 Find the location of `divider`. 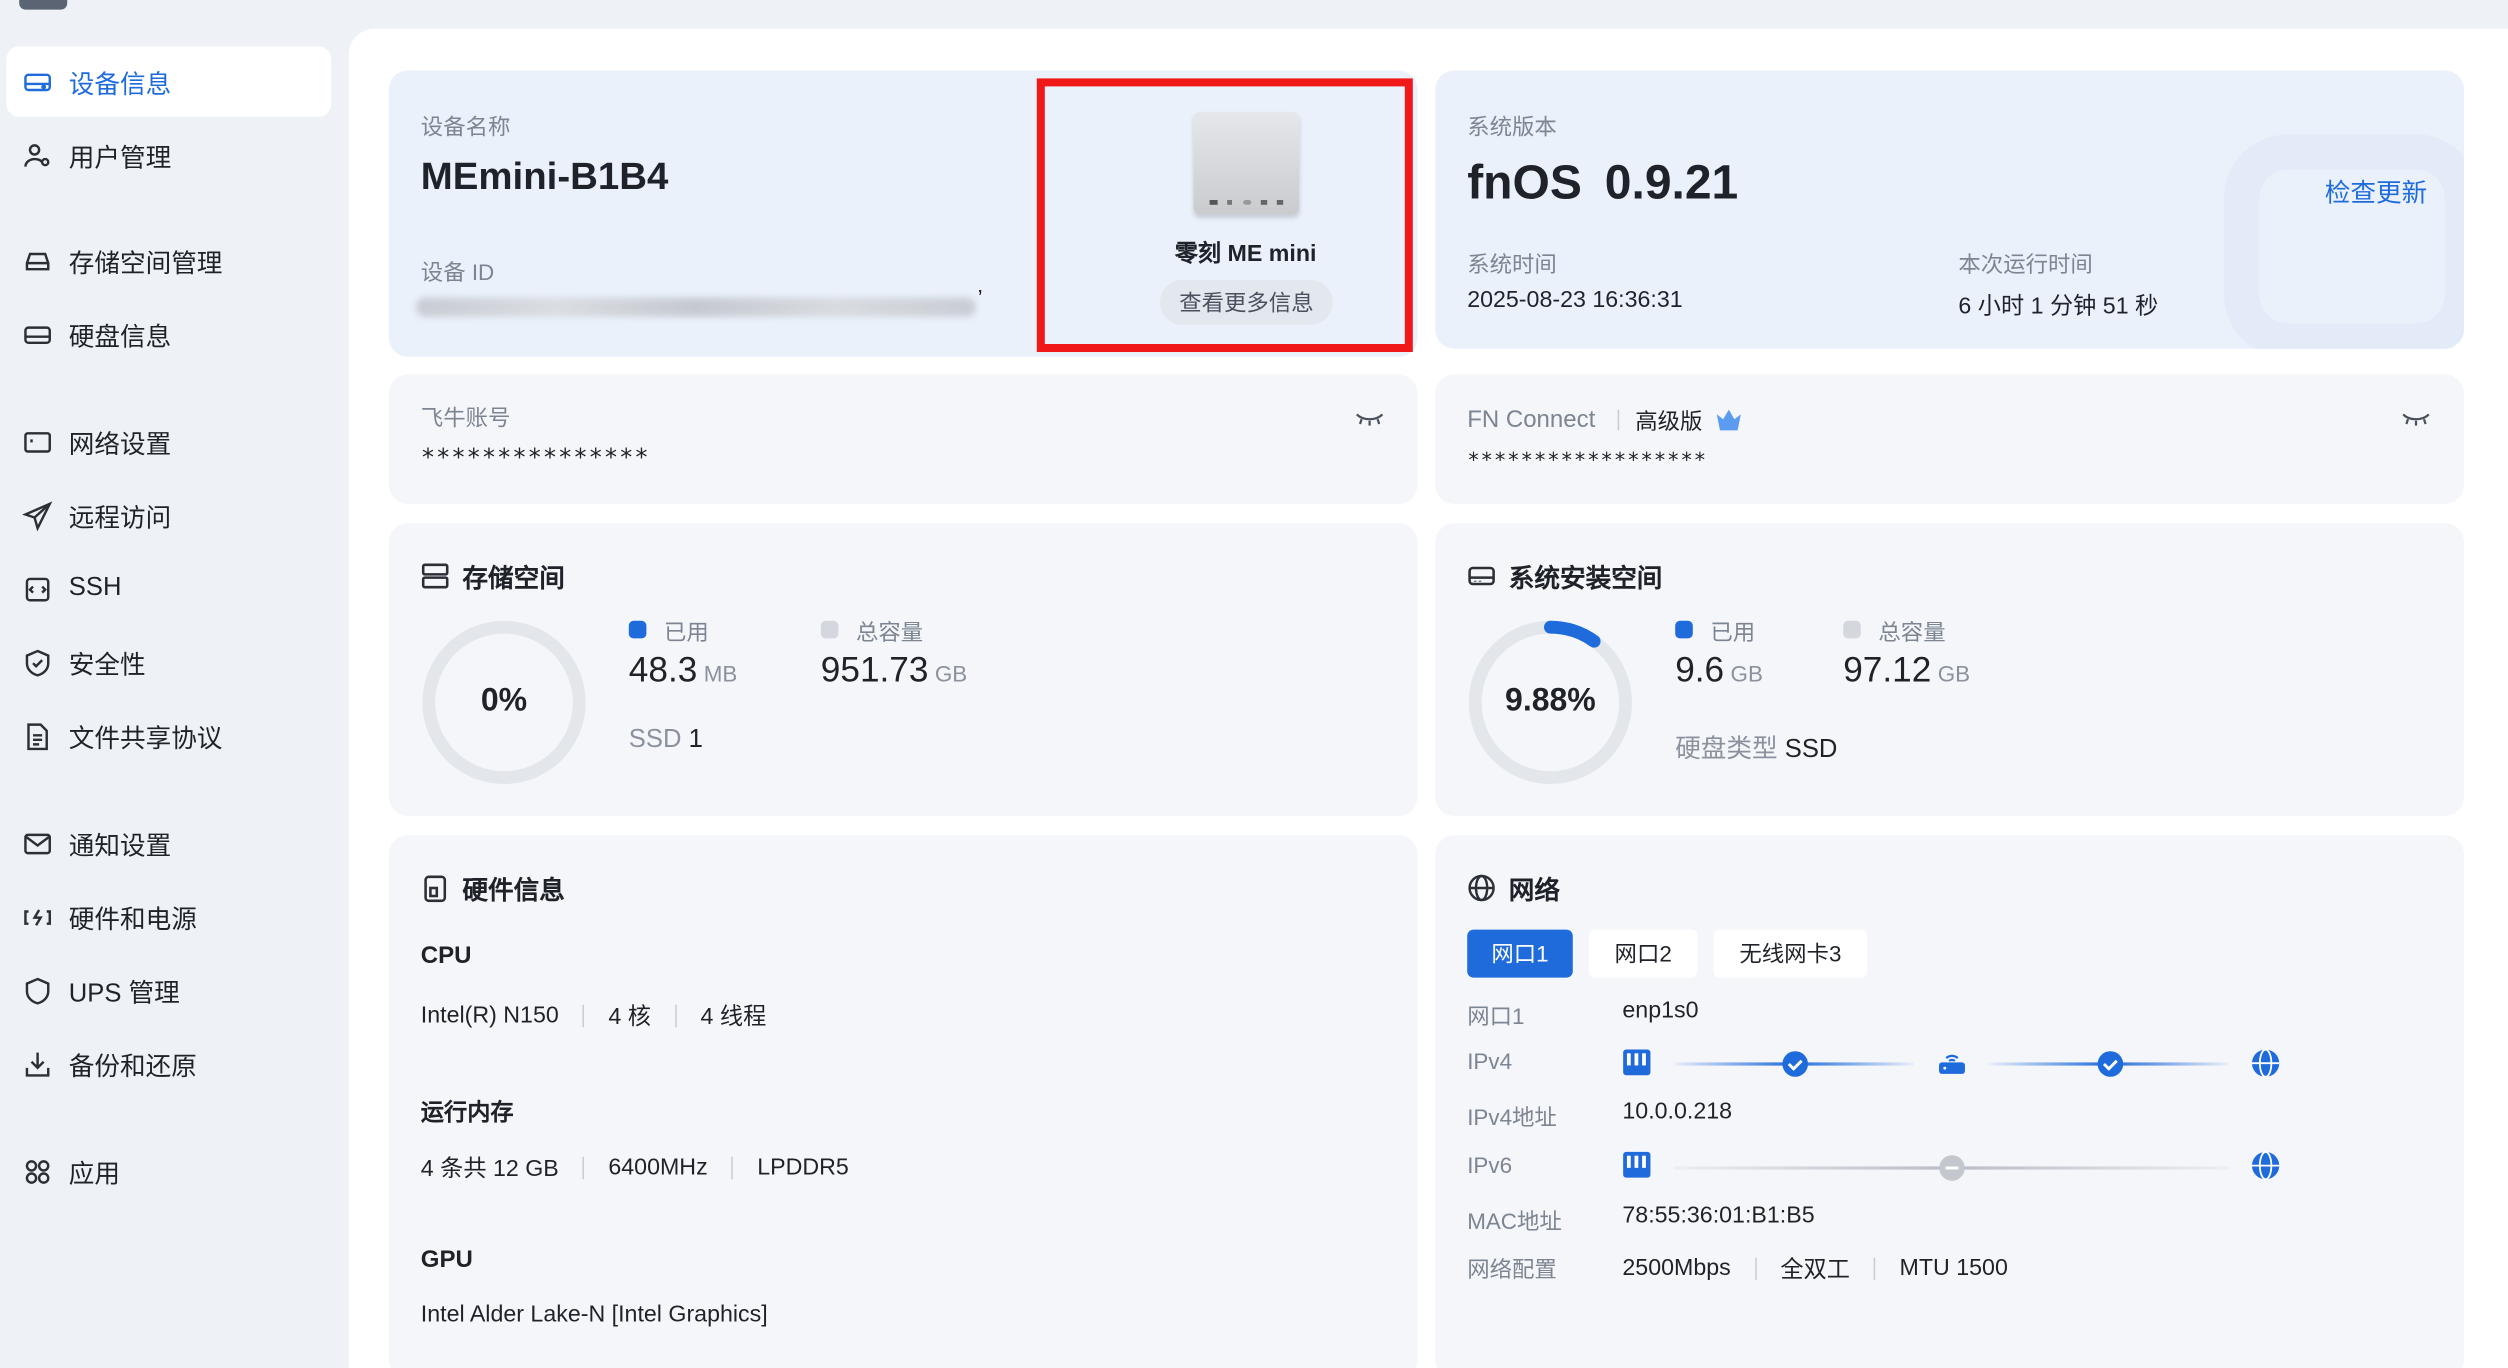

divider is located at coordinates (1618, 420).